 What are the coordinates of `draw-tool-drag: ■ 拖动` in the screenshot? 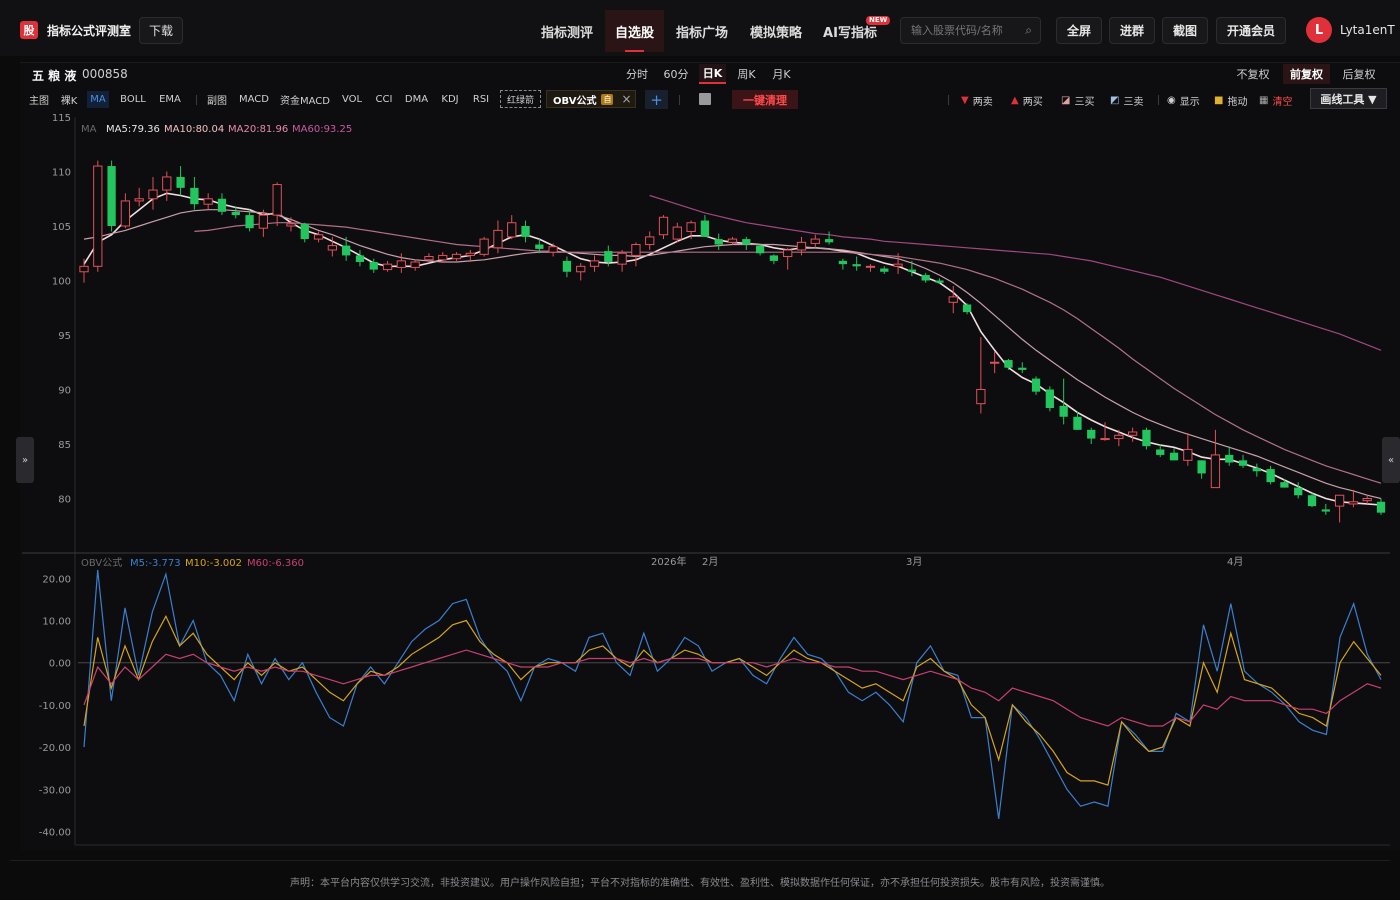 It's located at (1230, 100).